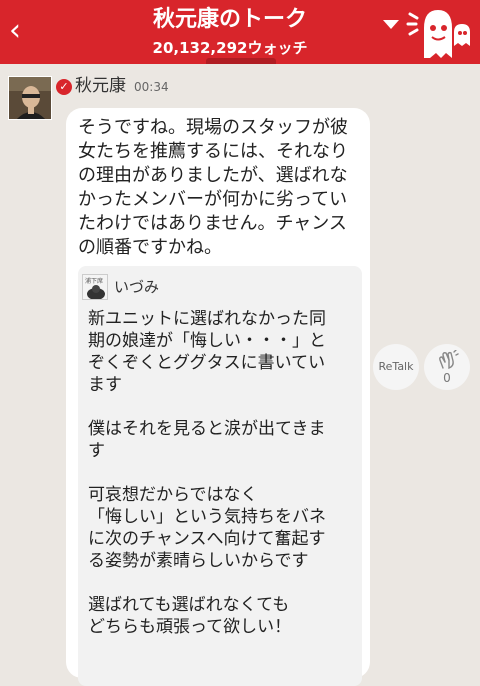  I want to click on top-bar: ‹ 秋元康のトーク 20,132,292ウォッチ, so click(240, 32).